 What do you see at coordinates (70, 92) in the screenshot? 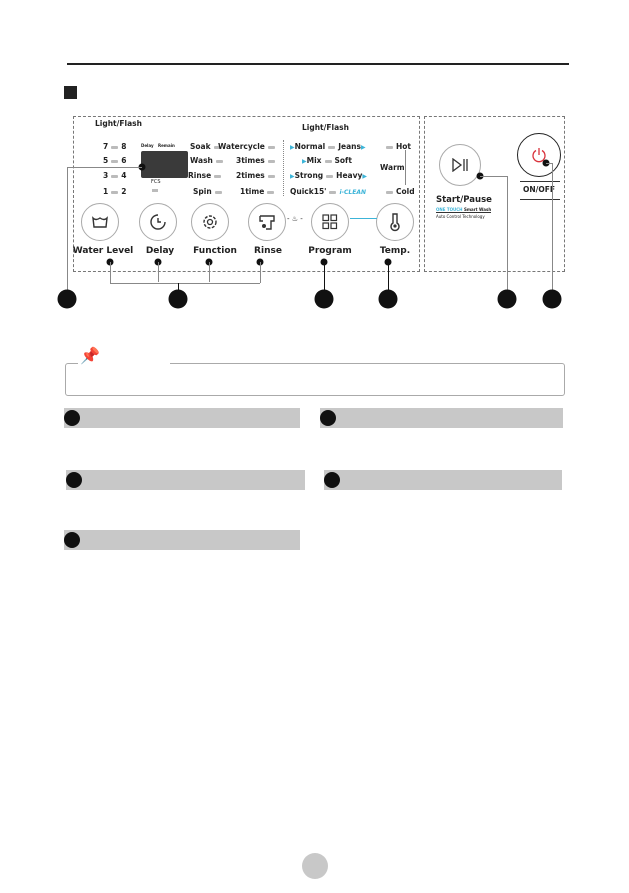
I see `section-marker` at bounding box center [70, 92].